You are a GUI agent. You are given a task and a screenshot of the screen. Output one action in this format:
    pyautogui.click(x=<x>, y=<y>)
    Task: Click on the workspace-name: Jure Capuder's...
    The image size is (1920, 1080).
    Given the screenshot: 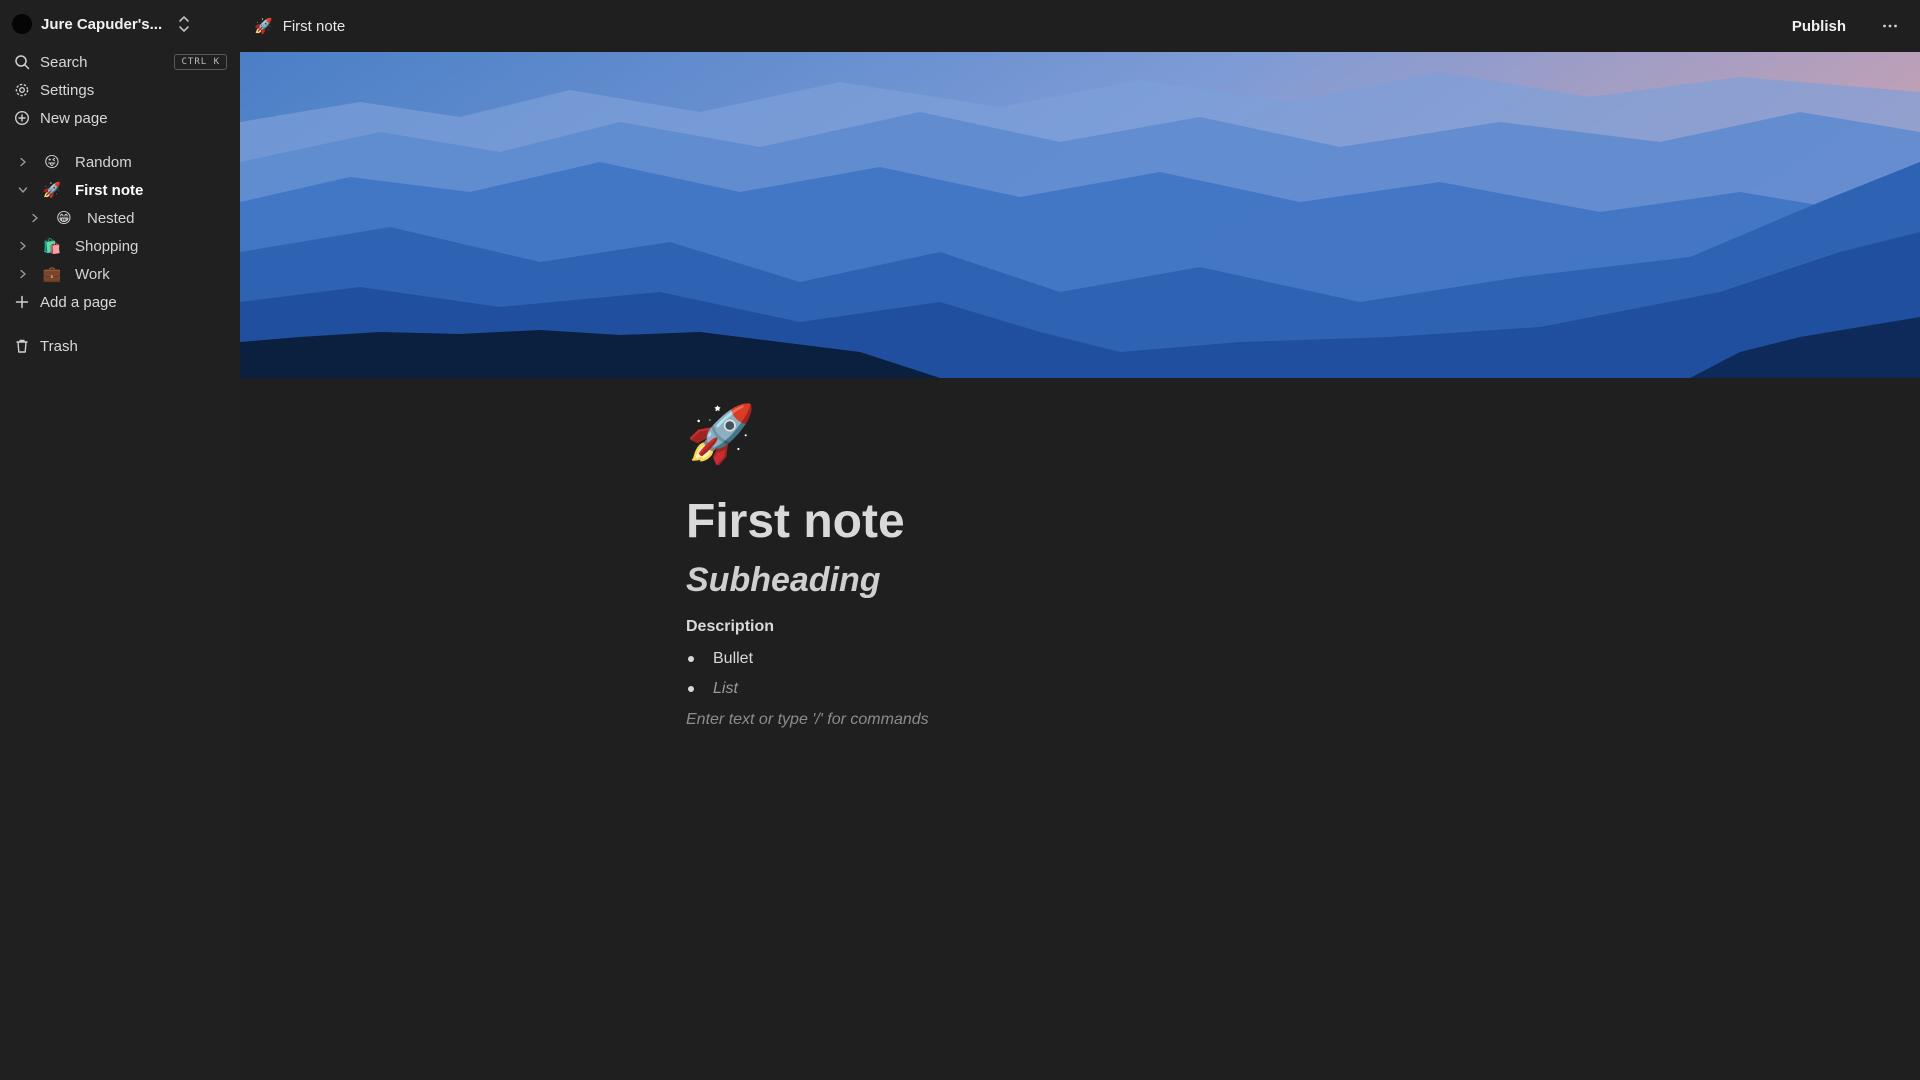 What is the action you would take?
    pyautogui.click(x=102, y=24)
    